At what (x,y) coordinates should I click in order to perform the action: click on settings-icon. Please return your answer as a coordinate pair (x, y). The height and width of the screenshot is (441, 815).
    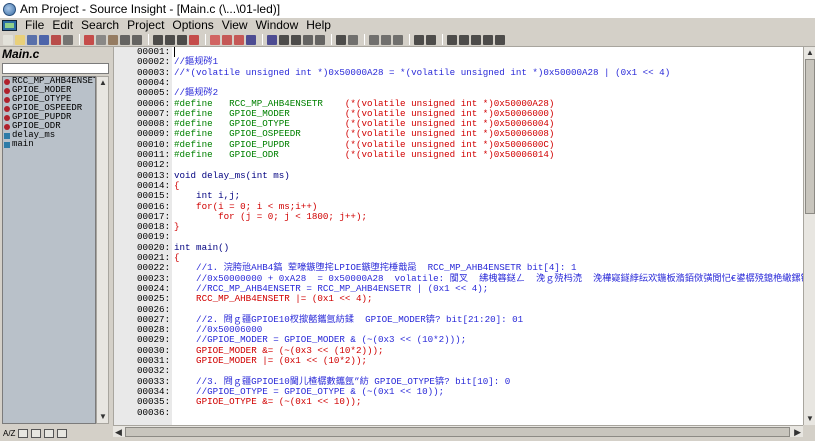
    Looking at the image, I should click on (62, 433).